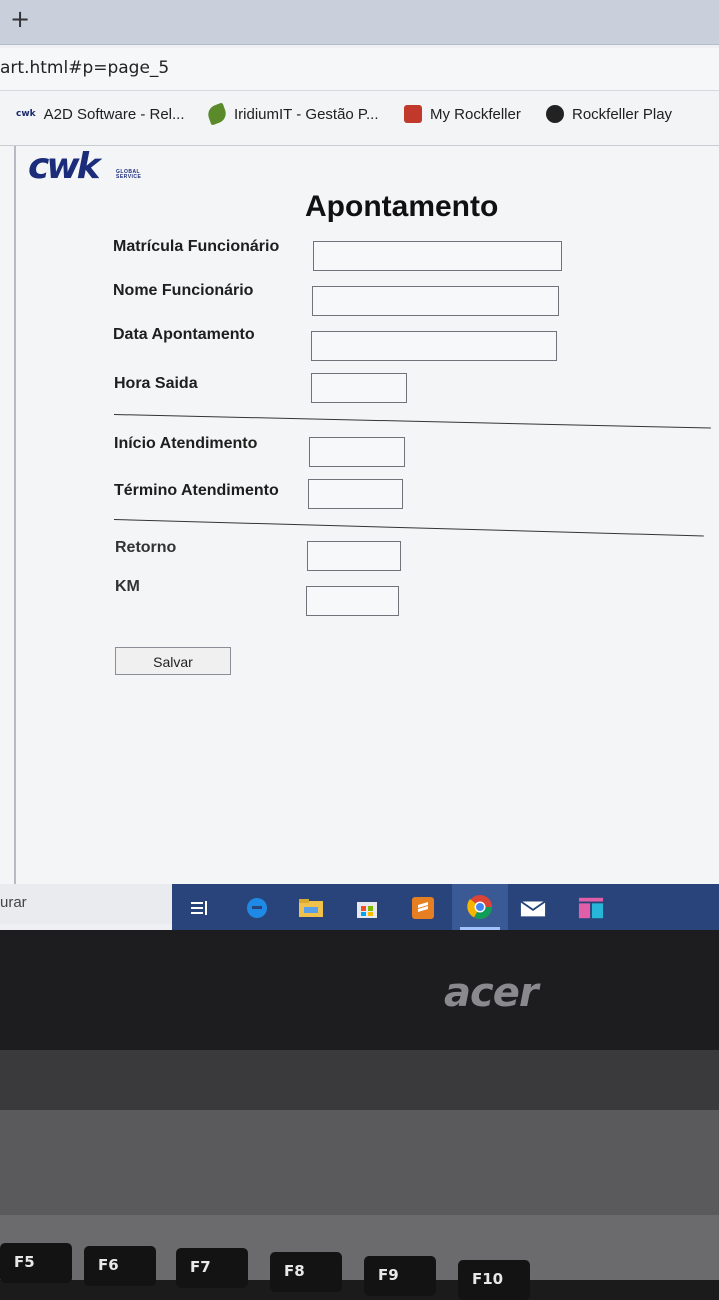  What do you see at coordinates (217, 114) in the screenshot?
I see `leaf-icon` at bounding box center [217, 114].